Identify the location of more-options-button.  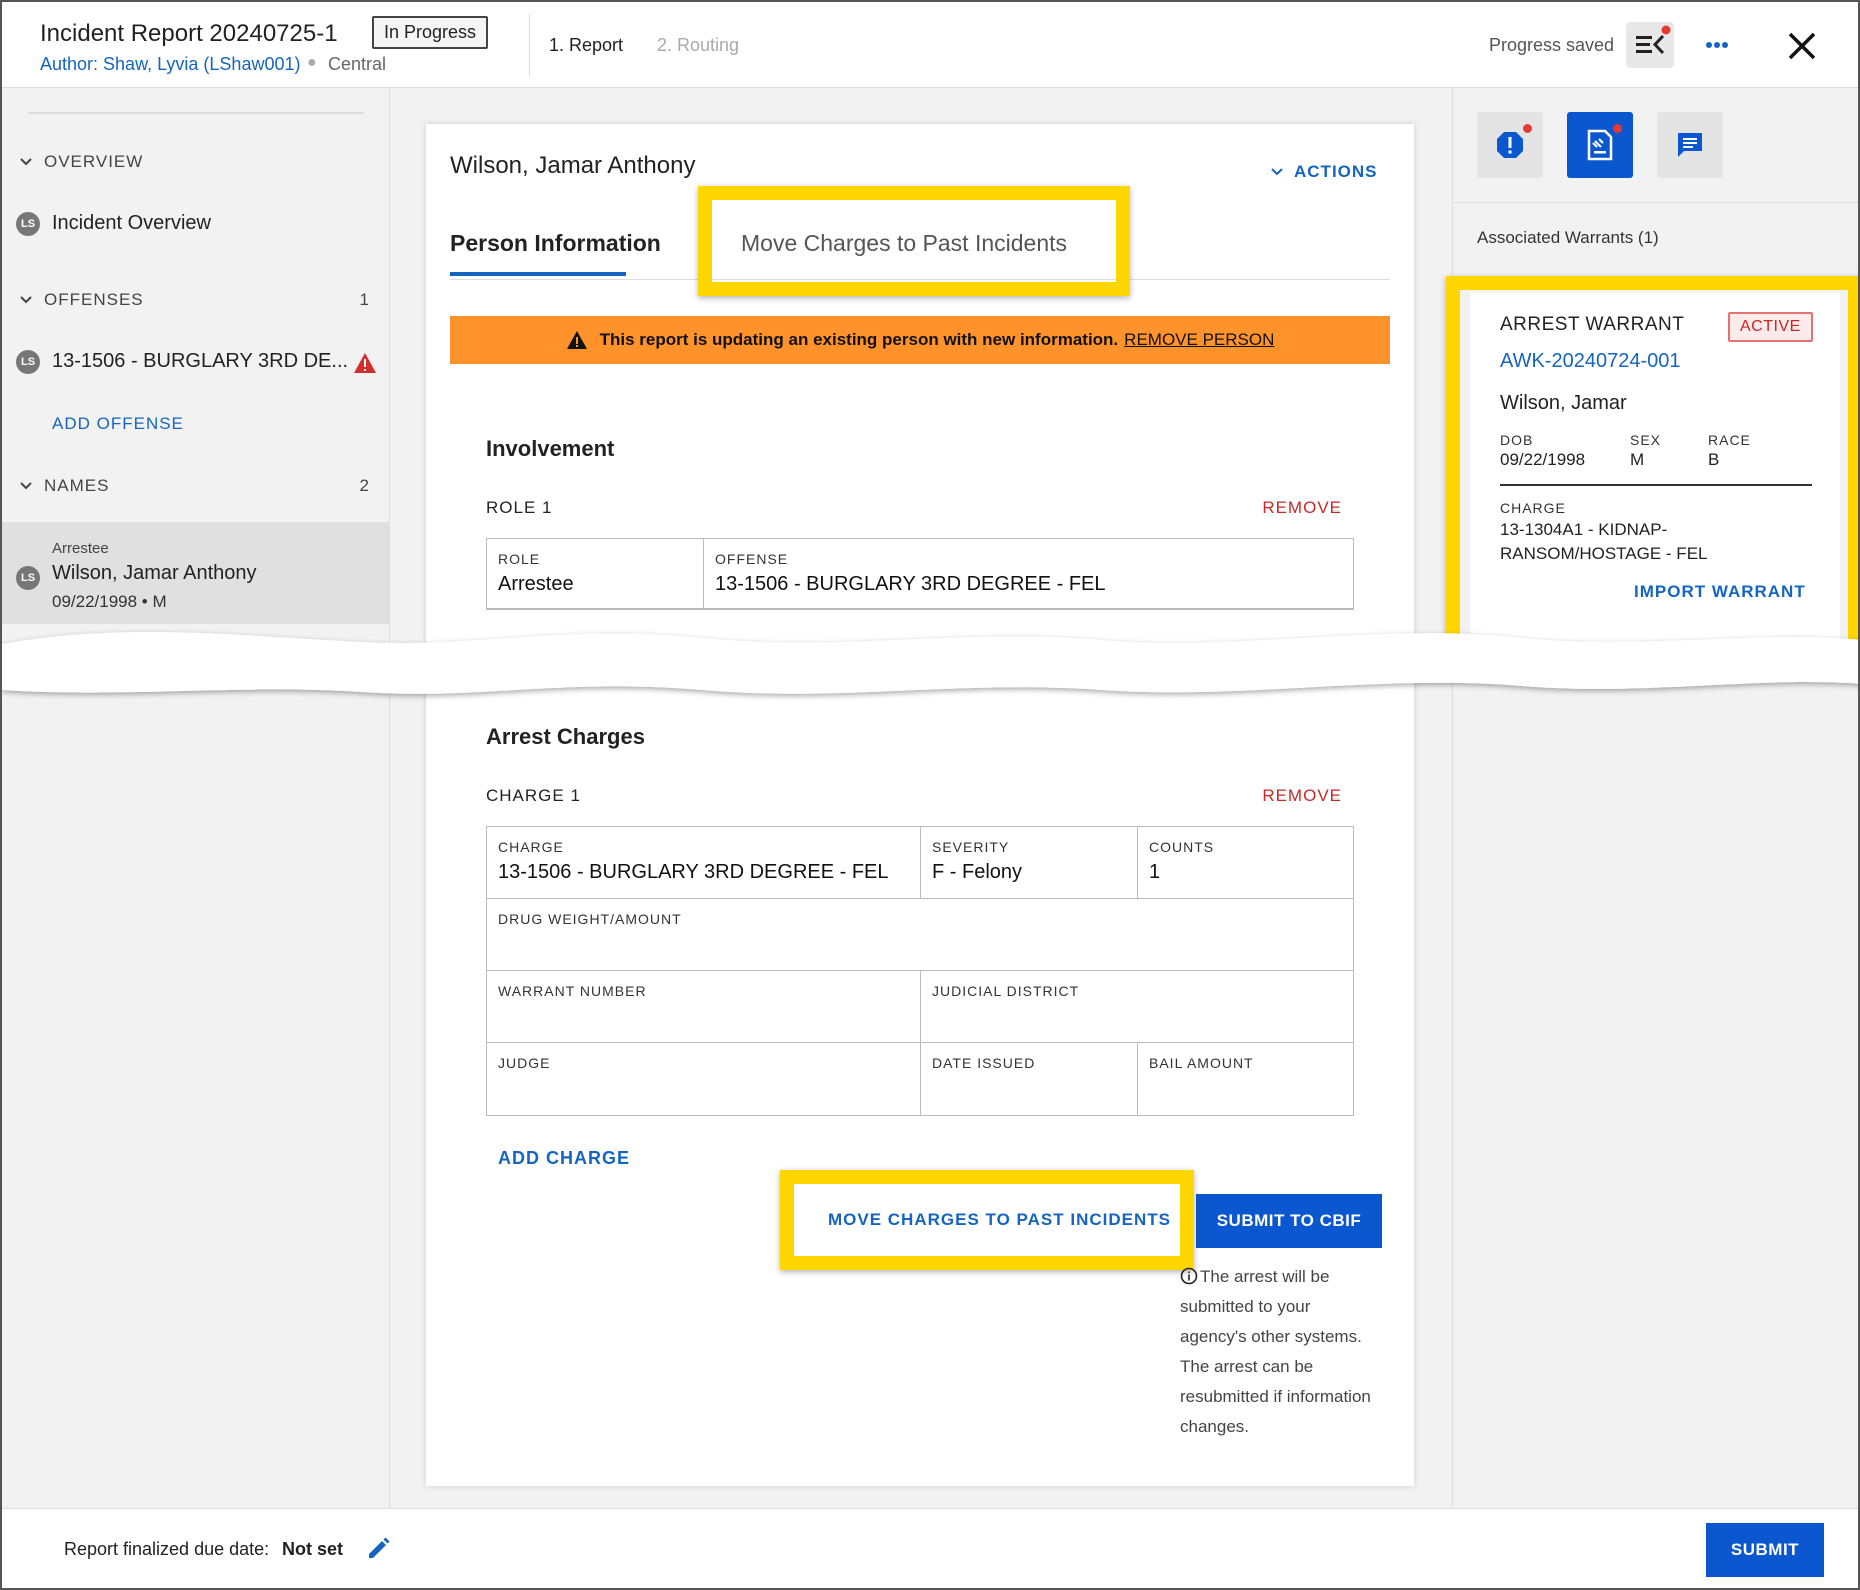
(1717, 44).